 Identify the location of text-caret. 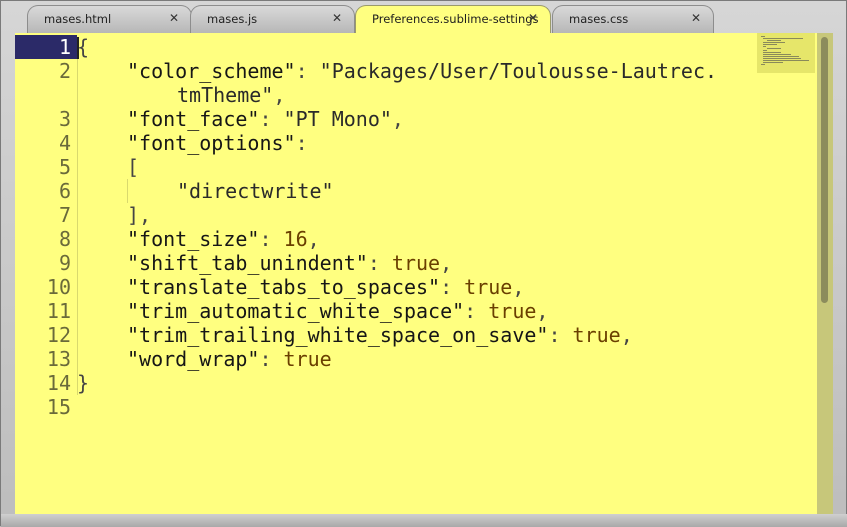
(78, 48).